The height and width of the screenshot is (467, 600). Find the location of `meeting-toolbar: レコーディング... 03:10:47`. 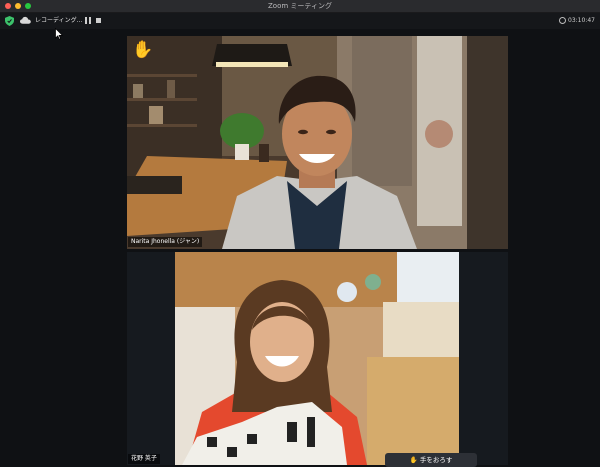

meeting-toolbar: レコーディング... 03:10:47 is located at coordinates (300, 21).